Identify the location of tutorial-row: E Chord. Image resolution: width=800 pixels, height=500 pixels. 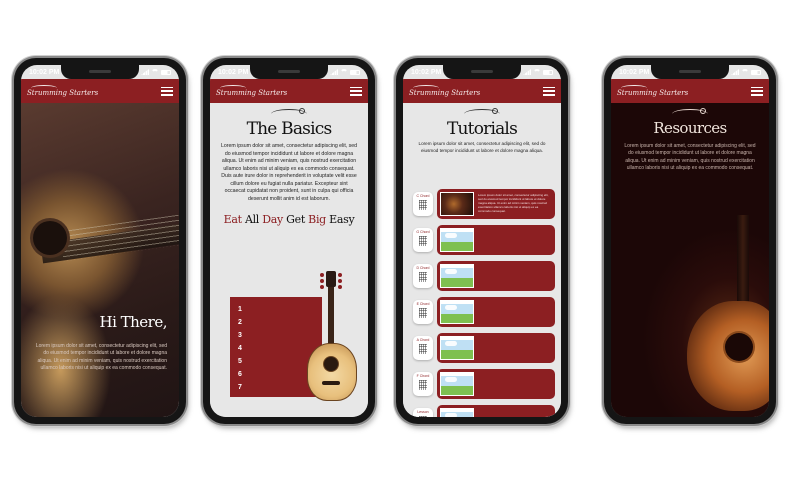
(484, 312).